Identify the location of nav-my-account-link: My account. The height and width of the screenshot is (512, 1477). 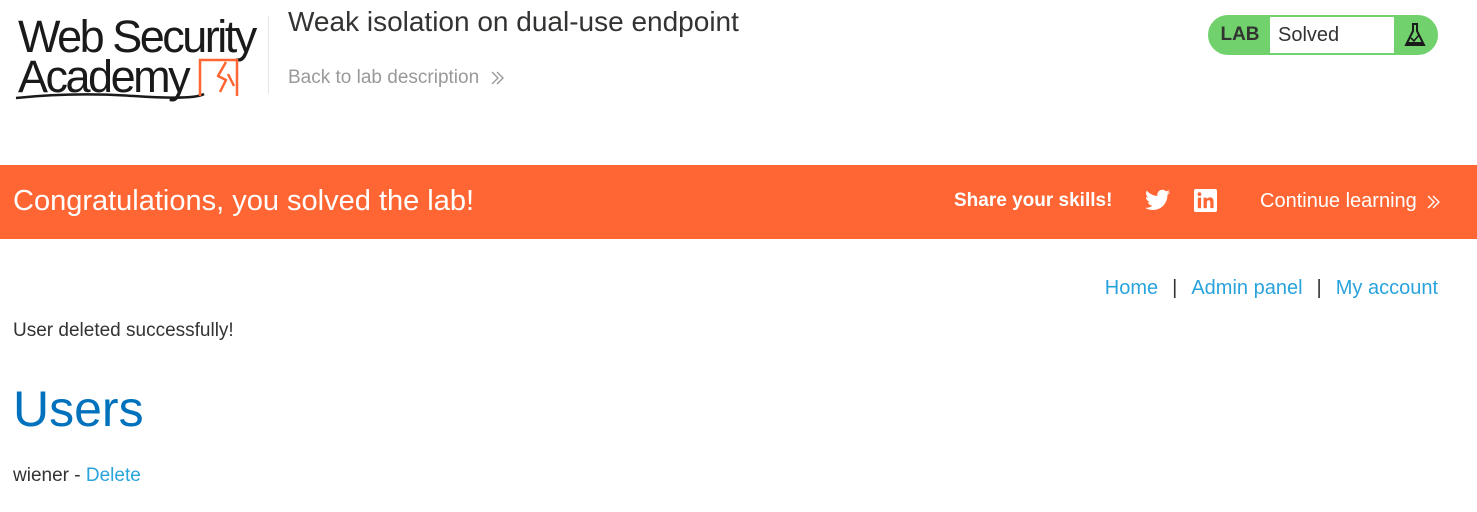
(1387, 288).